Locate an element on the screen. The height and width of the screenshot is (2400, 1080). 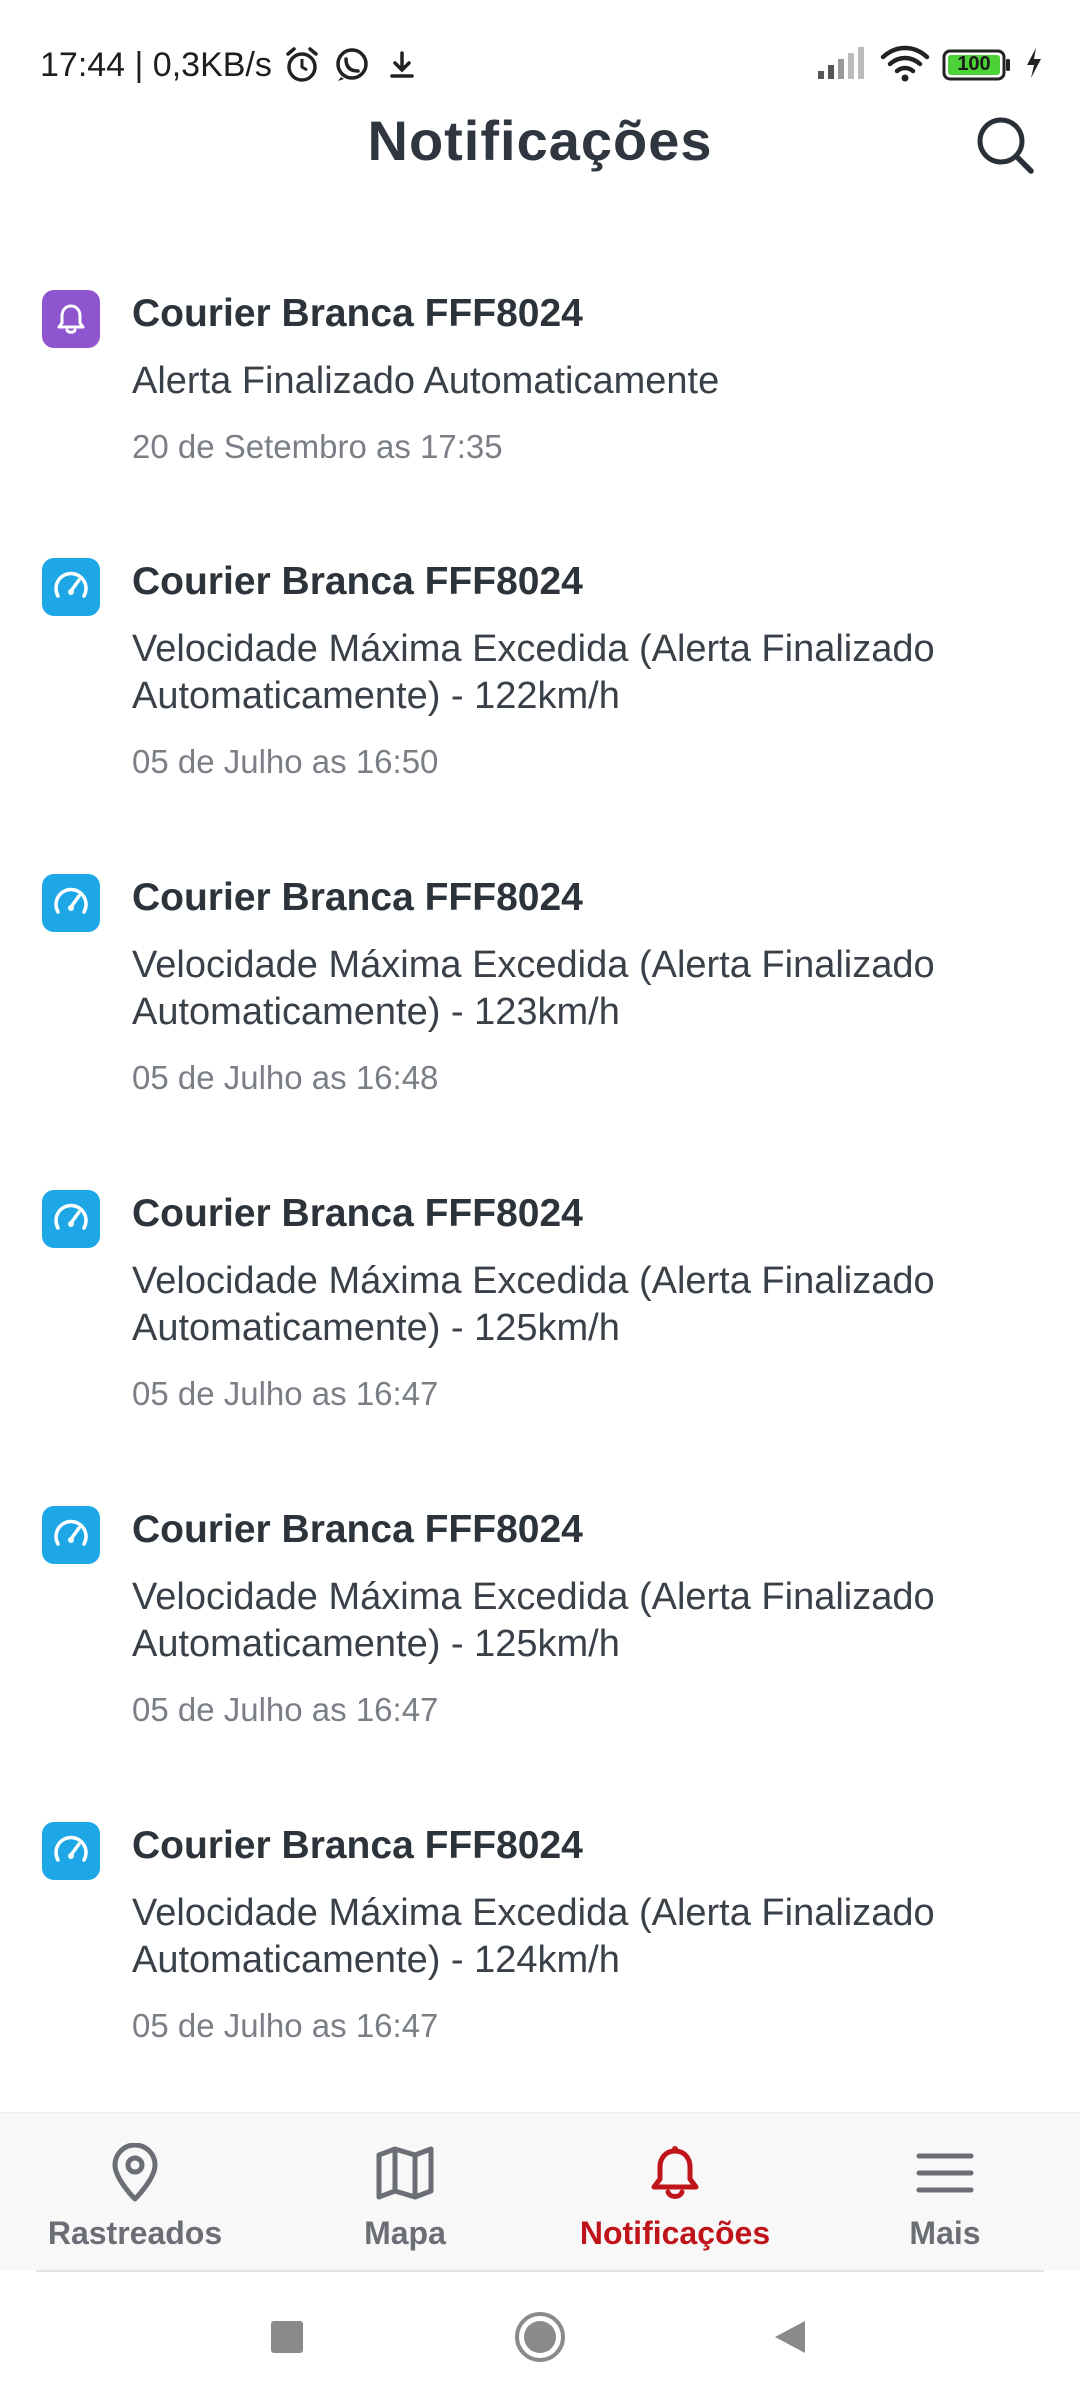
search-button is located at coordinates (1005, 145).